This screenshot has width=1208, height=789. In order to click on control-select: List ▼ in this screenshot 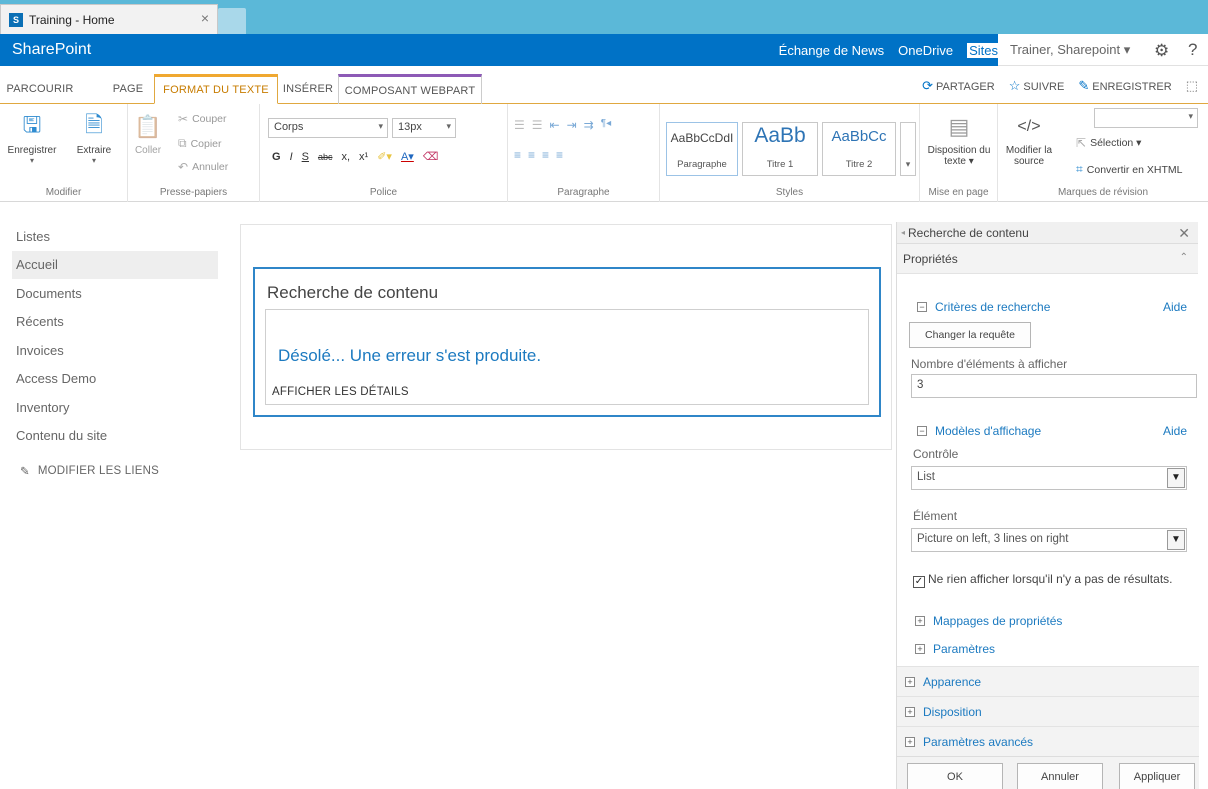, I will do `click(1049, 478)`.